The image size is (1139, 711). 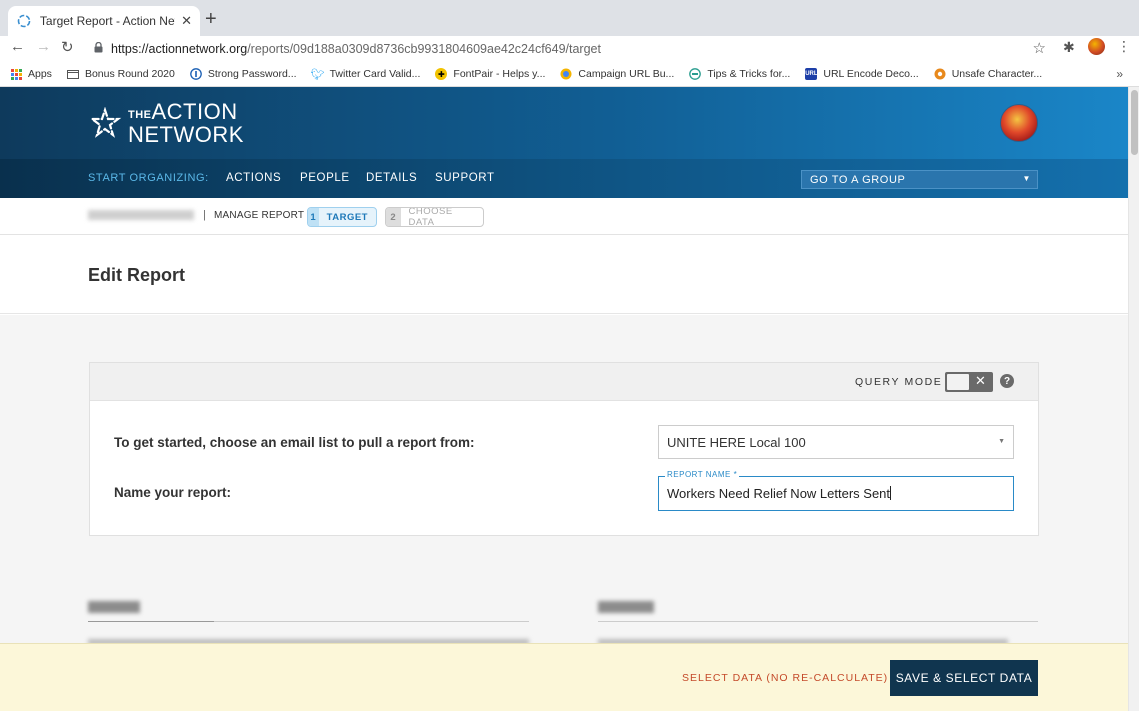 What do you see at coordinates (114, 607) in the screenshot?
I see `include-heading-blurred` at bounding box center [114, 607].